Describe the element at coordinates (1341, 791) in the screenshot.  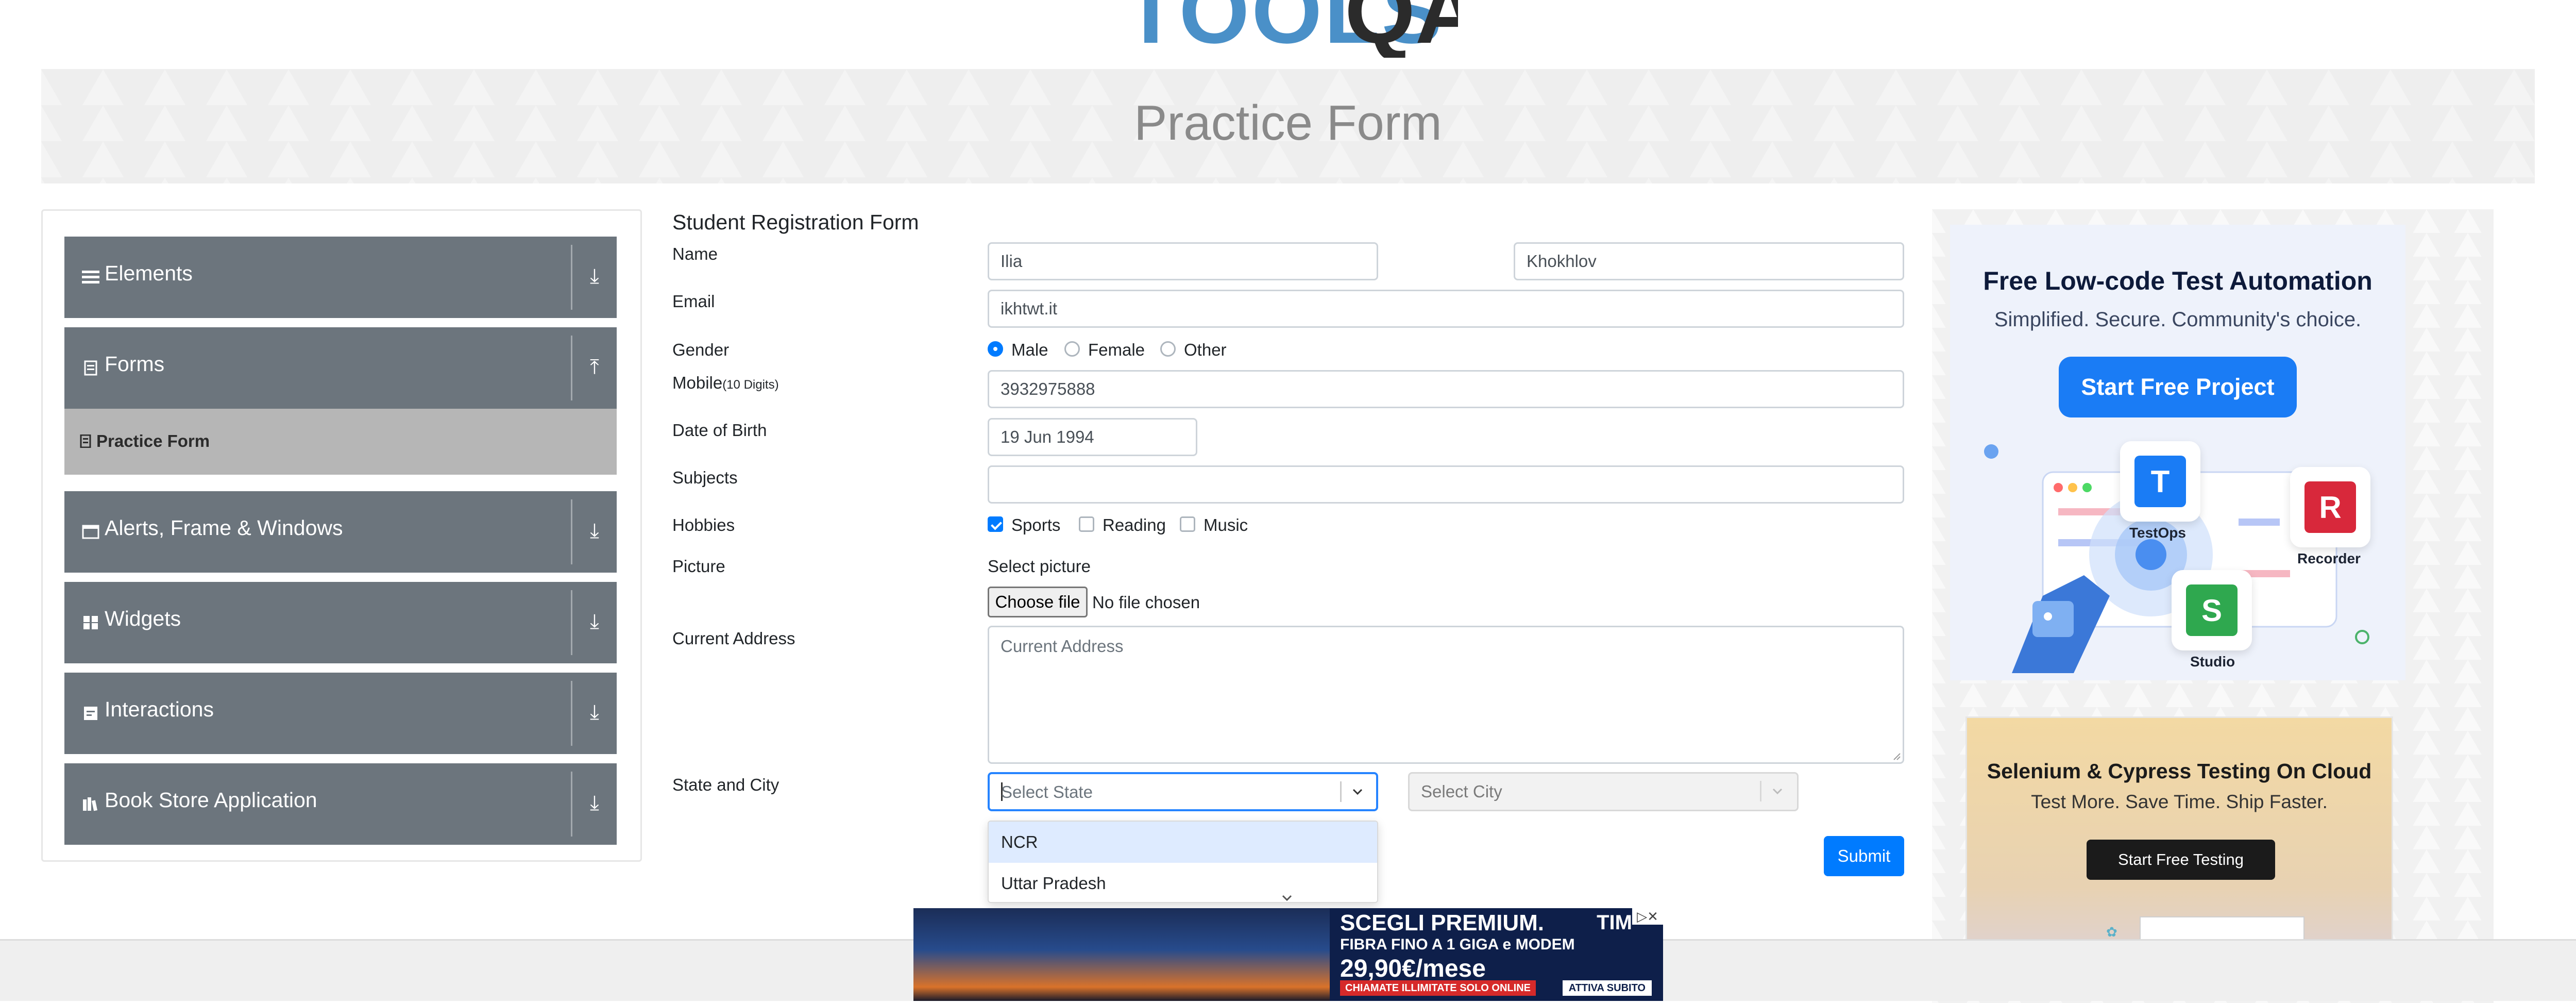
I see `select-divider` at that location.